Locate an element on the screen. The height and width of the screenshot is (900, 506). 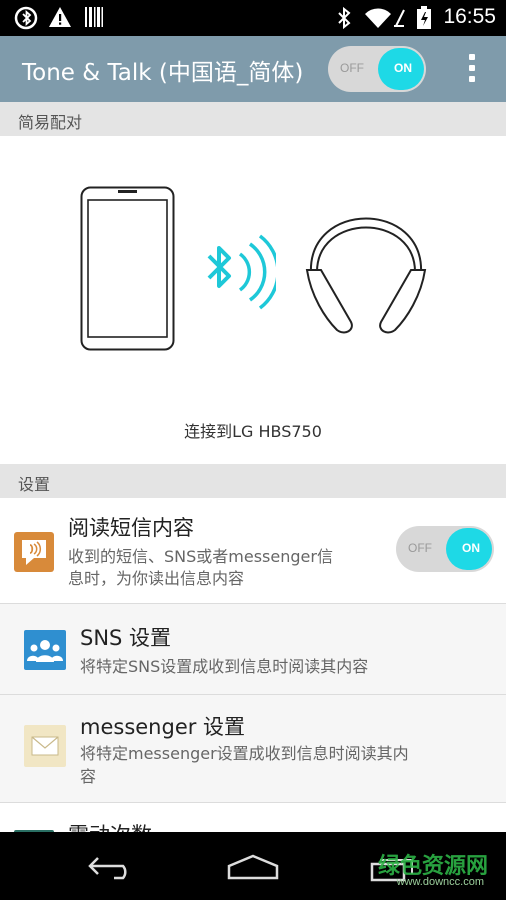
read-messages-title: 阅读短信内容 is located at coordinates (131, 528).